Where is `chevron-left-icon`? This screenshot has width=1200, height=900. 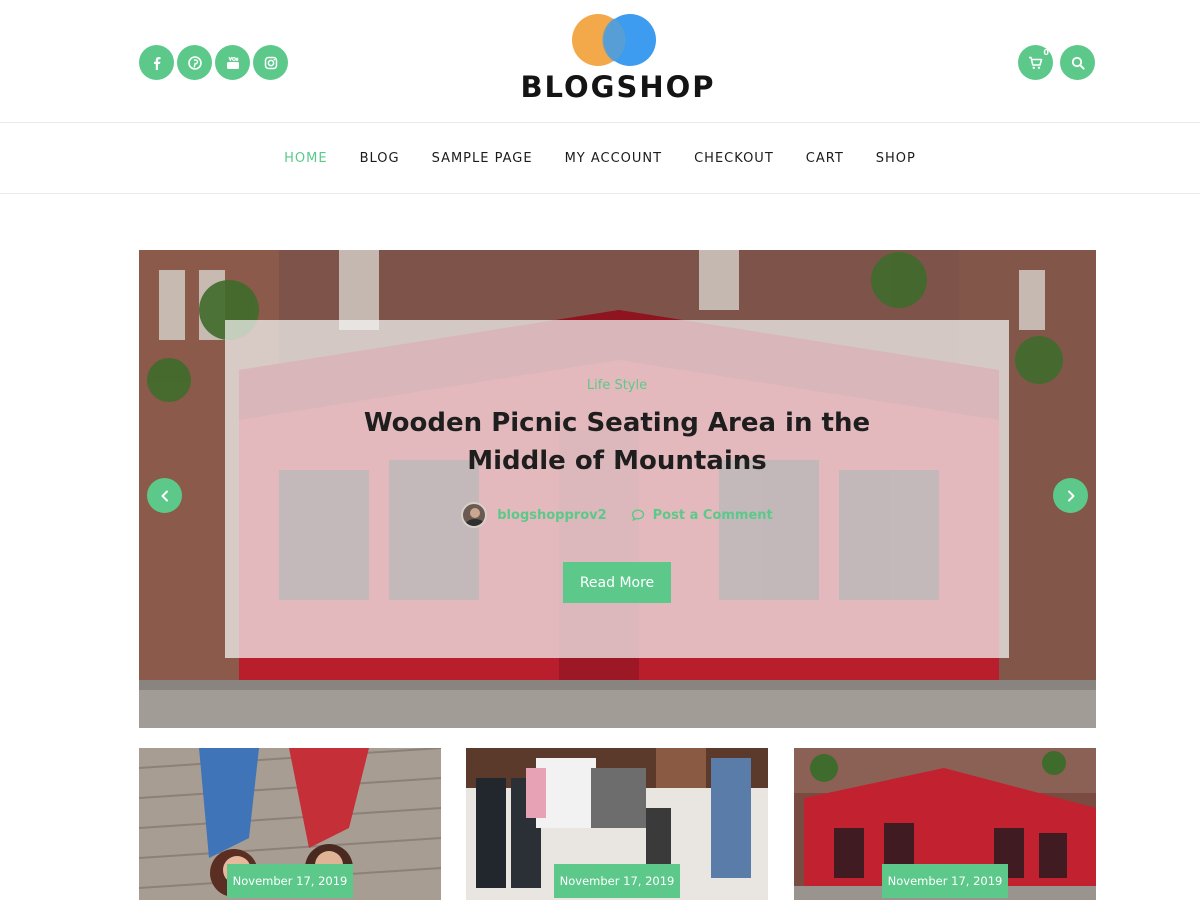
chevron-left-icon is located at coordinates (164, 495).